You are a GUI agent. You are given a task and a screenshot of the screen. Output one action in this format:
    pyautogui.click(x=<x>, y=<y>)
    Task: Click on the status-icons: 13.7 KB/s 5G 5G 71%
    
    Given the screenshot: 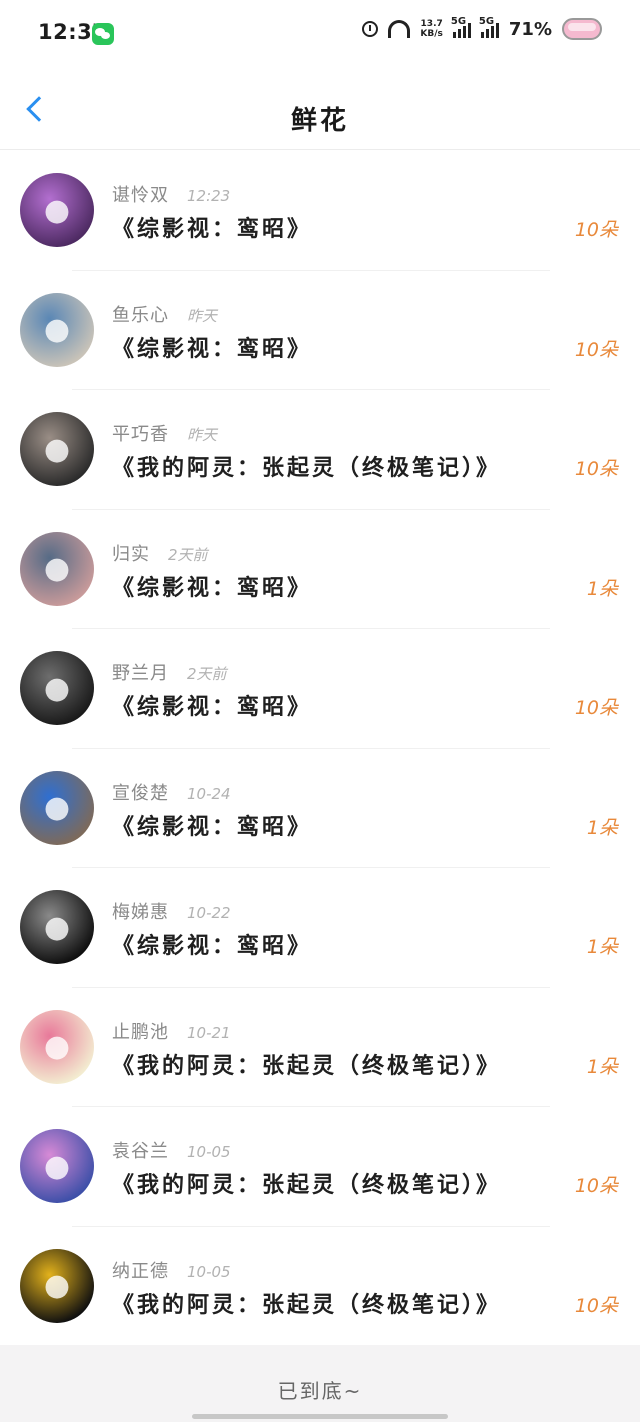 What is the action you would take?
    pyautogui.click(x=482, y=28)
    